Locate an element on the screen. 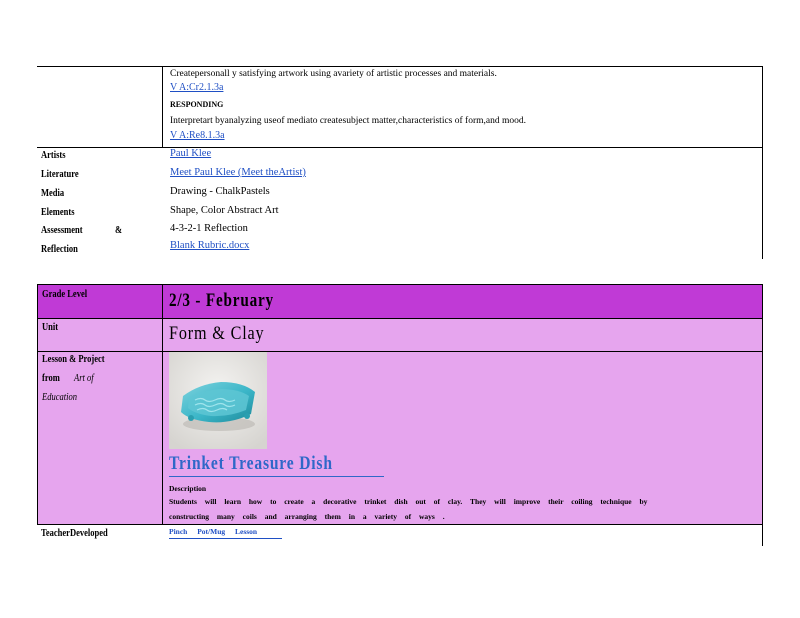 Image resolution: width=800 pixels, height=618 pixels. assessment-ampersand: & is located at coordinates (119, 230).